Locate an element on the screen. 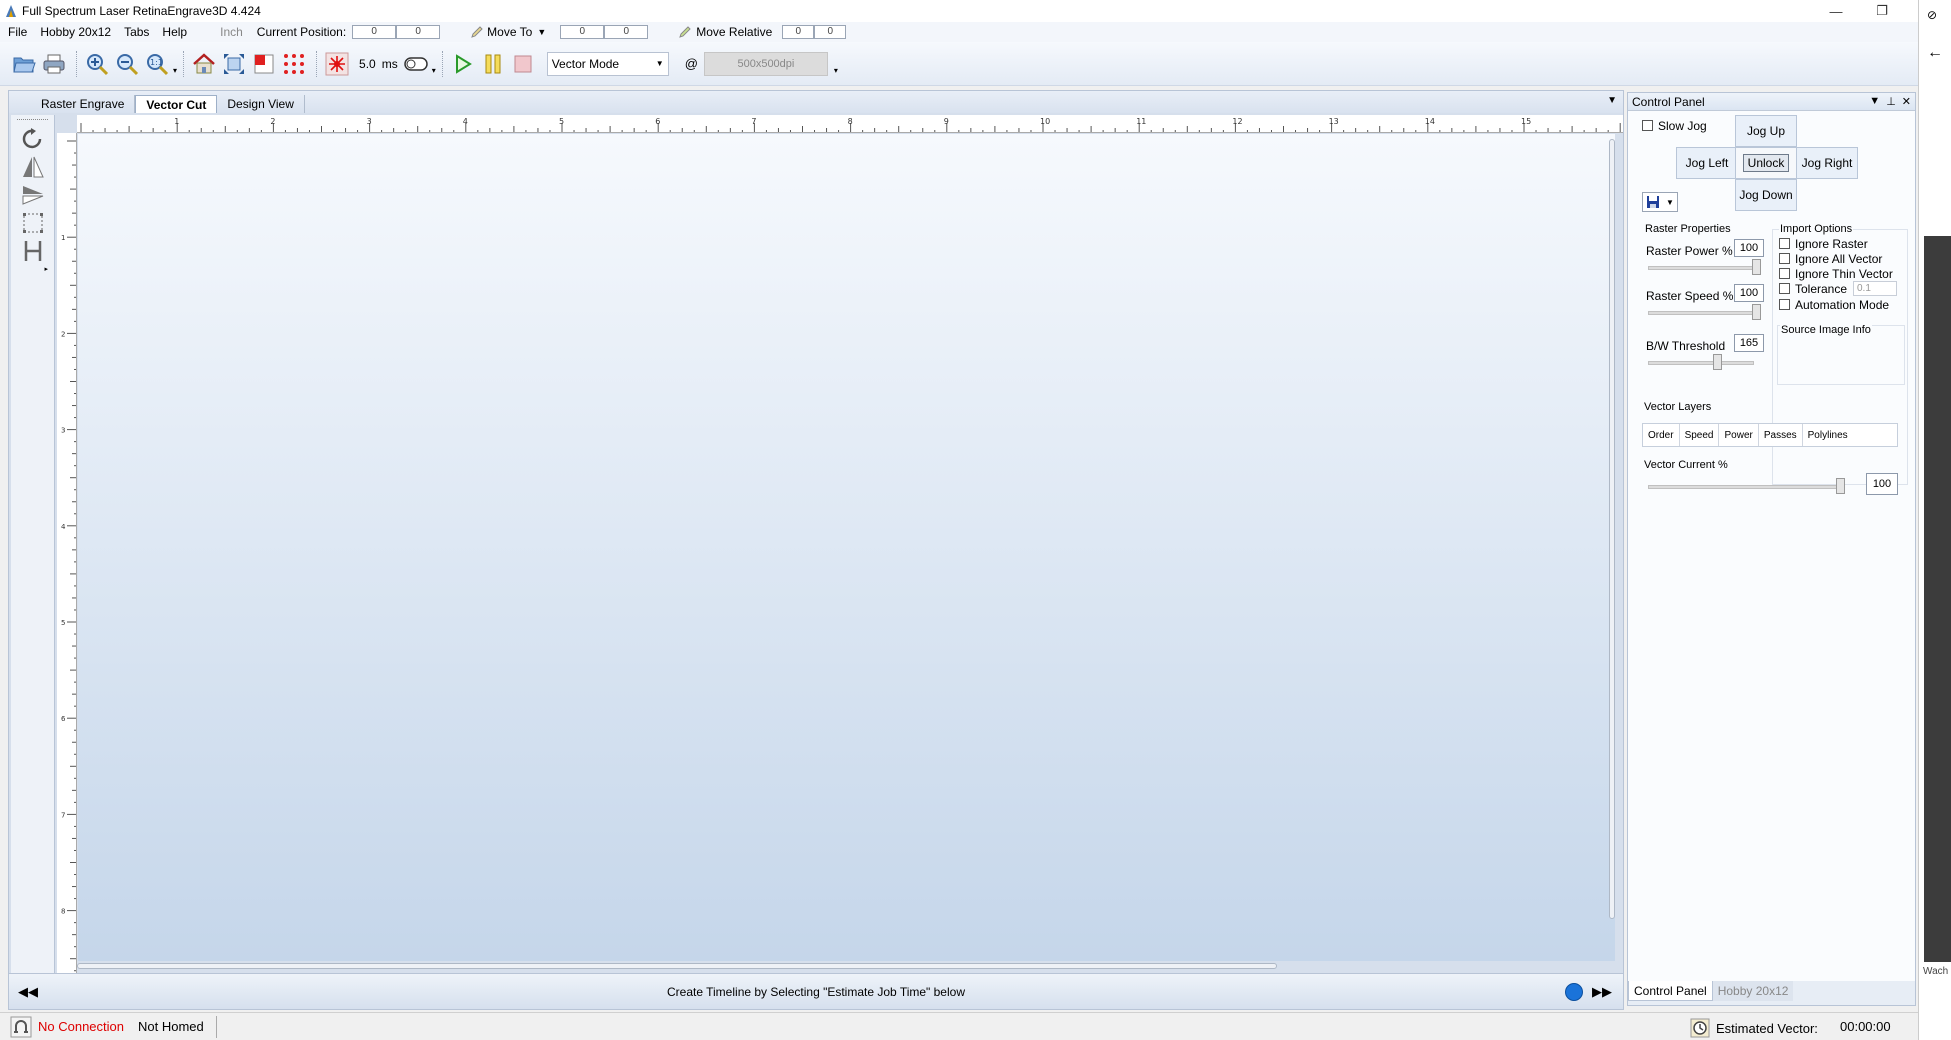 The width and height of the screenshot is (1951, 1040). fast-forward-button: ▶▶ is located at coordinates (1602, 992).